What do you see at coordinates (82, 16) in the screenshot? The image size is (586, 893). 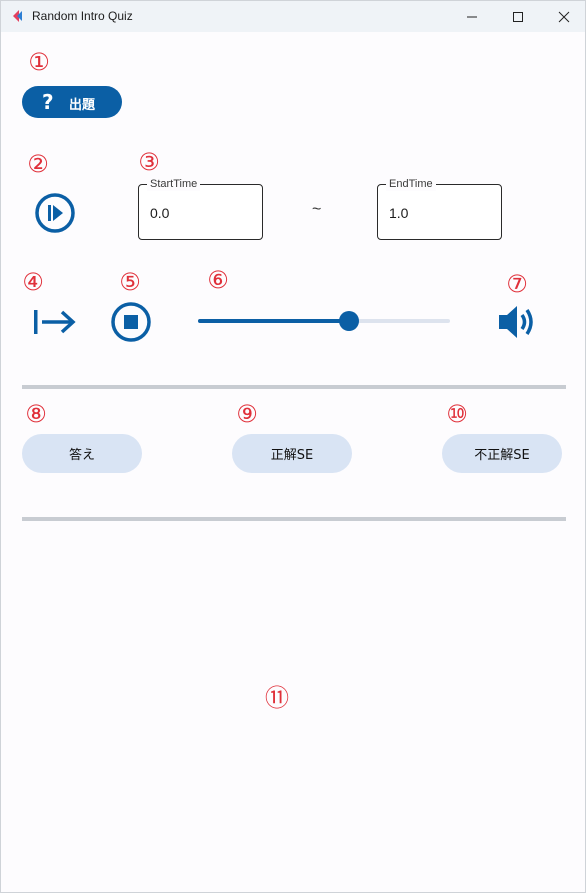 I see `window-title: Random Intro Quiz` at bounding box center [82, 16].